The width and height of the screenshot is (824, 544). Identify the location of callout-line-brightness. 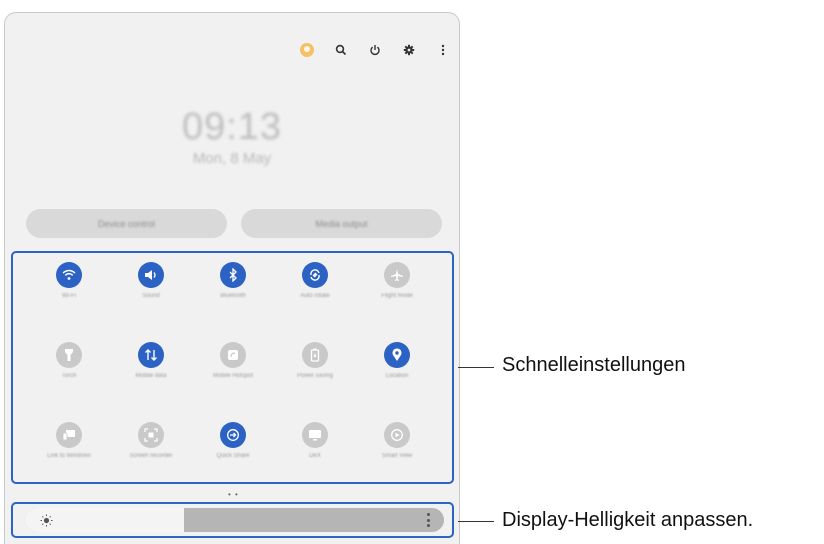
(476, 521).